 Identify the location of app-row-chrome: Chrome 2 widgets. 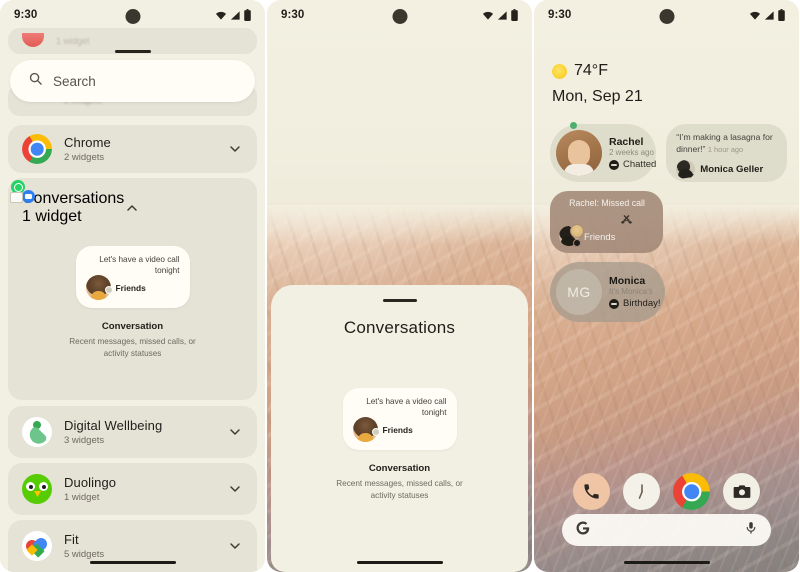
(132, 149).